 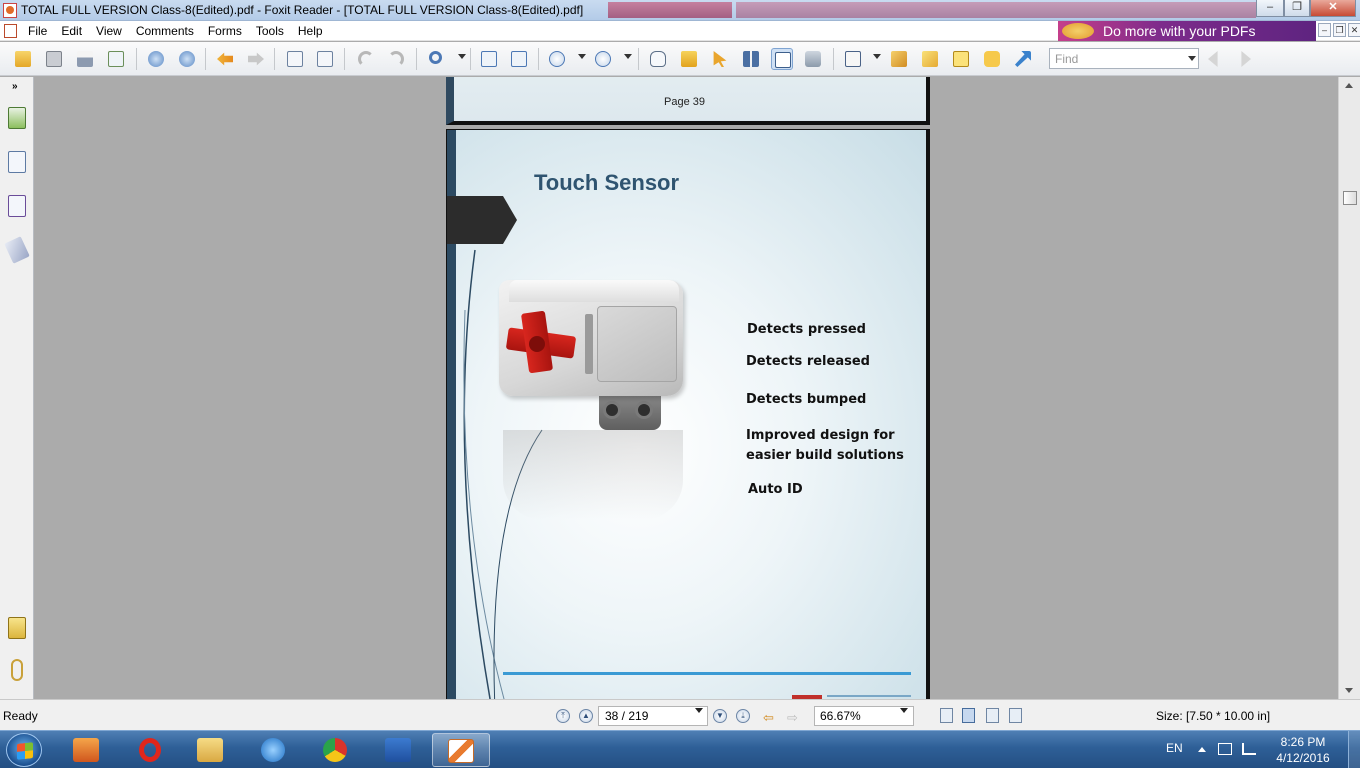 What do you see at coordinates (630, 411) in the screenshot?
I see `sensor-connector` at bounding box center [630, 411].